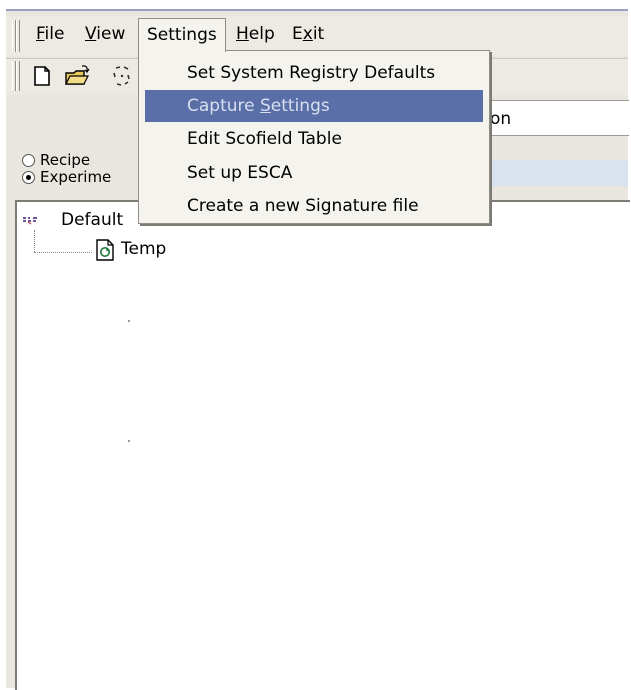  Describe the element at coordinates (264, 139) in the screenshot. I see `menu-item-label: Edit Scofield Table` at that location.